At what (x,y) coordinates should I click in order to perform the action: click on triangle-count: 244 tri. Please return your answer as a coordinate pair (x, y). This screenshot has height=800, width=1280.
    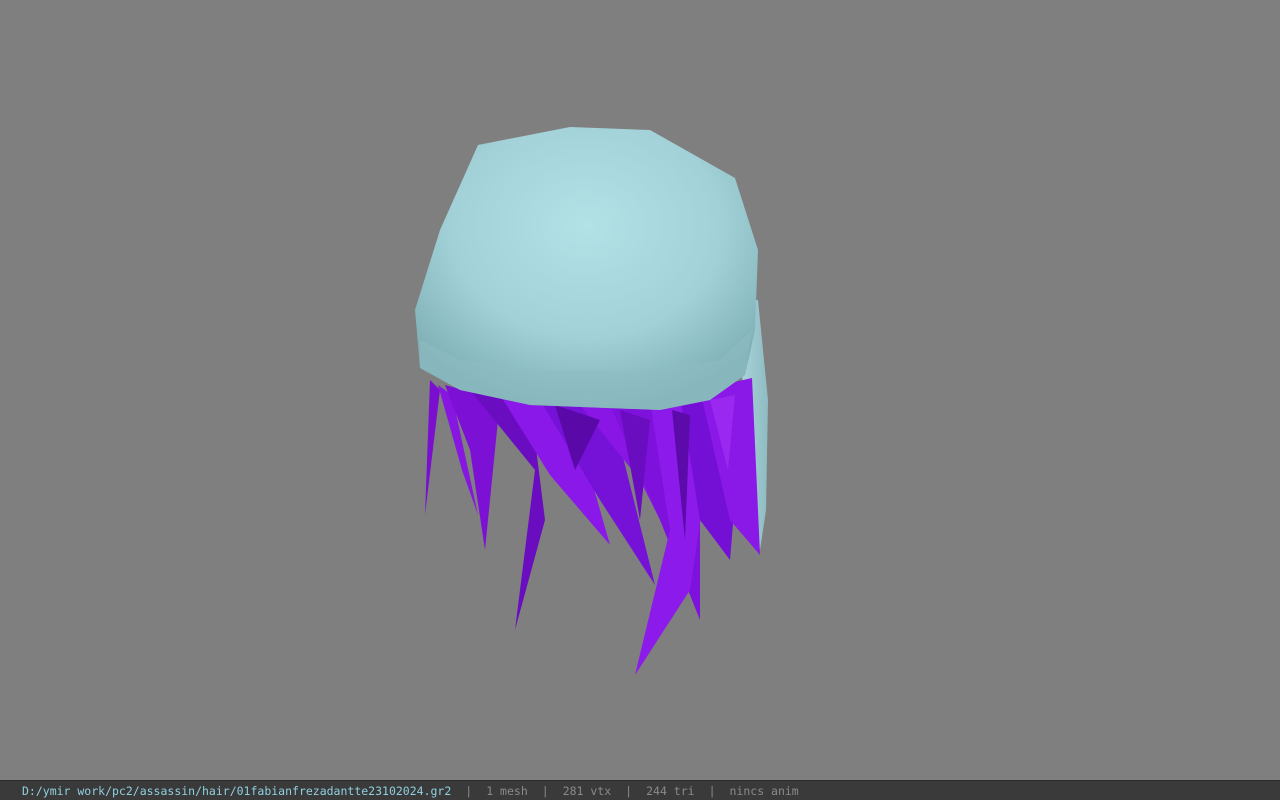
    Looking at the image, I should click on (670, 790).